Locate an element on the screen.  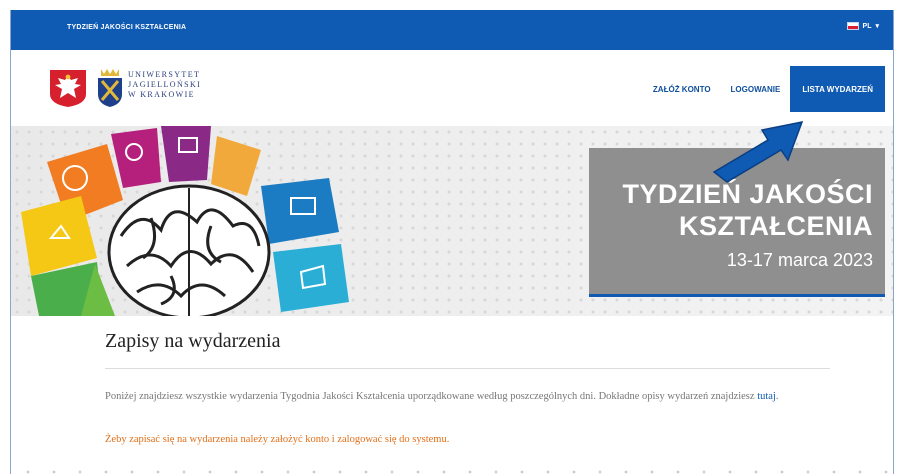
site-title: TYDZIEŃ JAKOŚCI KSZTAŁCENIA is located at coordinates (126, 27).